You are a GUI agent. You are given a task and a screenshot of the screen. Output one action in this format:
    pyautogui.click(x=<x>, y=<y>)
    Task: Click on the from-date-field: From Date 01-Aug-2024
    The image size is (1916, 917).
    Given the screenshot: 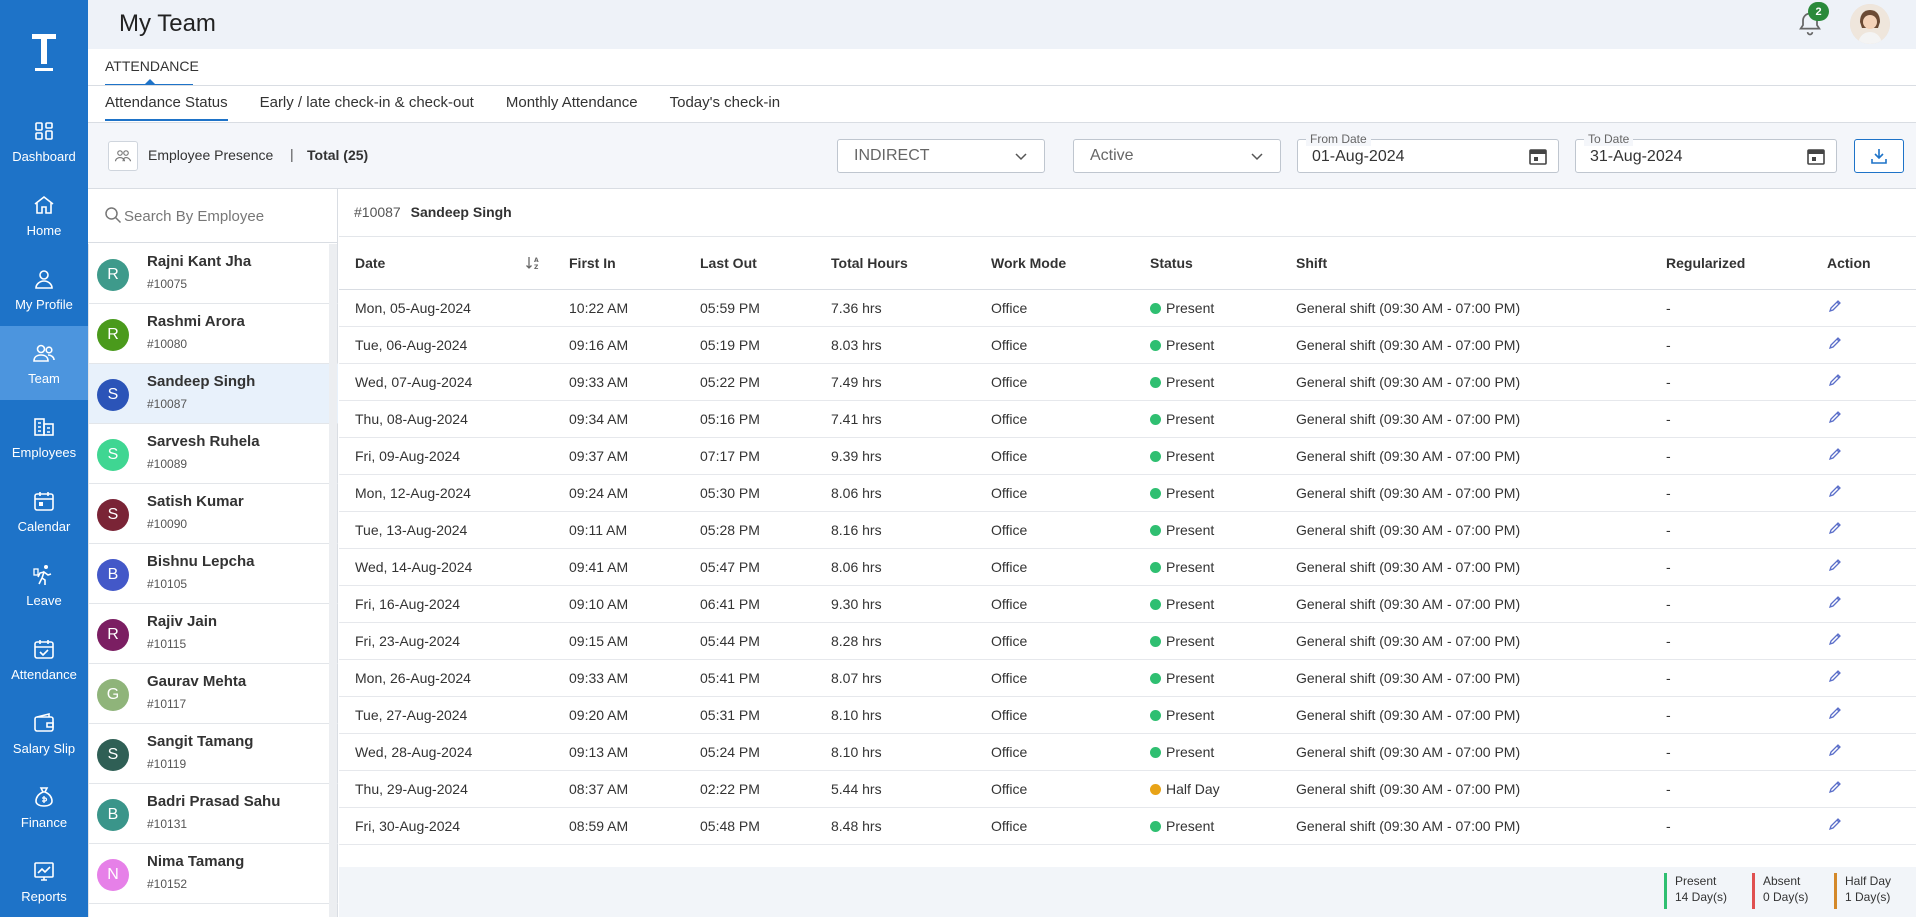 What is the action you would take?
    pyautogui.click(x=1428, y=152)
    